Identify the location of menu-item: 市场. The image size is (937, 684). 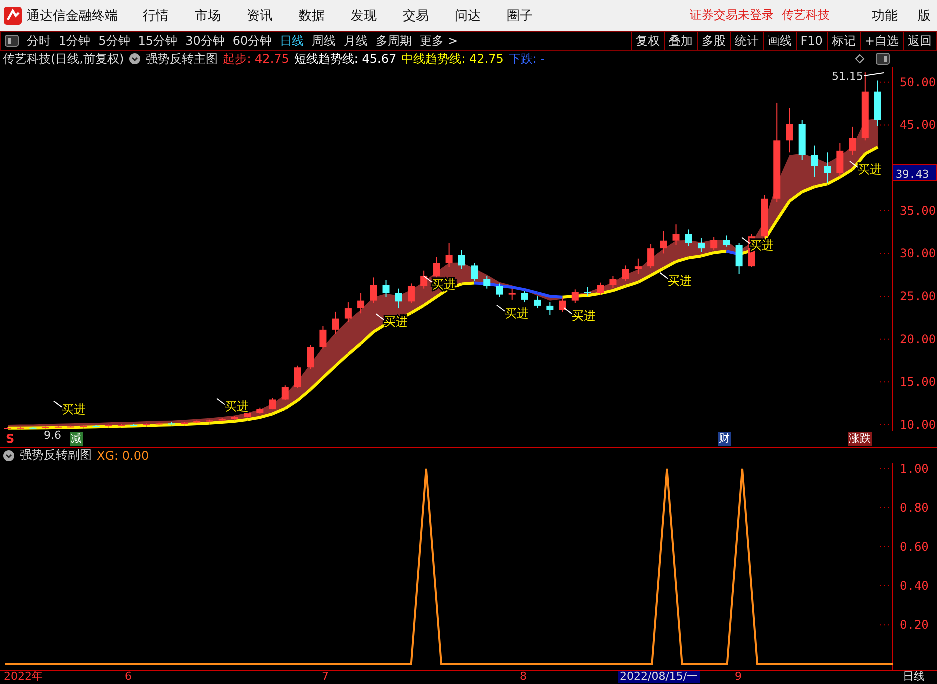
(208, 15).